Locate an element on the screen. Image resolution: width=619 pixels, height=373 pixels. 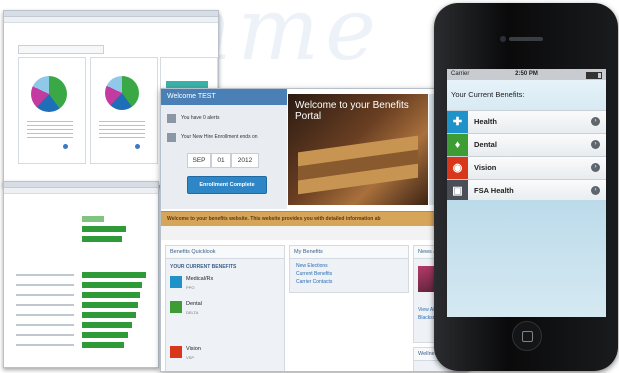
benefit-row-fsa-health: ▣ FSA Health › is located at coordinates (526, 190).